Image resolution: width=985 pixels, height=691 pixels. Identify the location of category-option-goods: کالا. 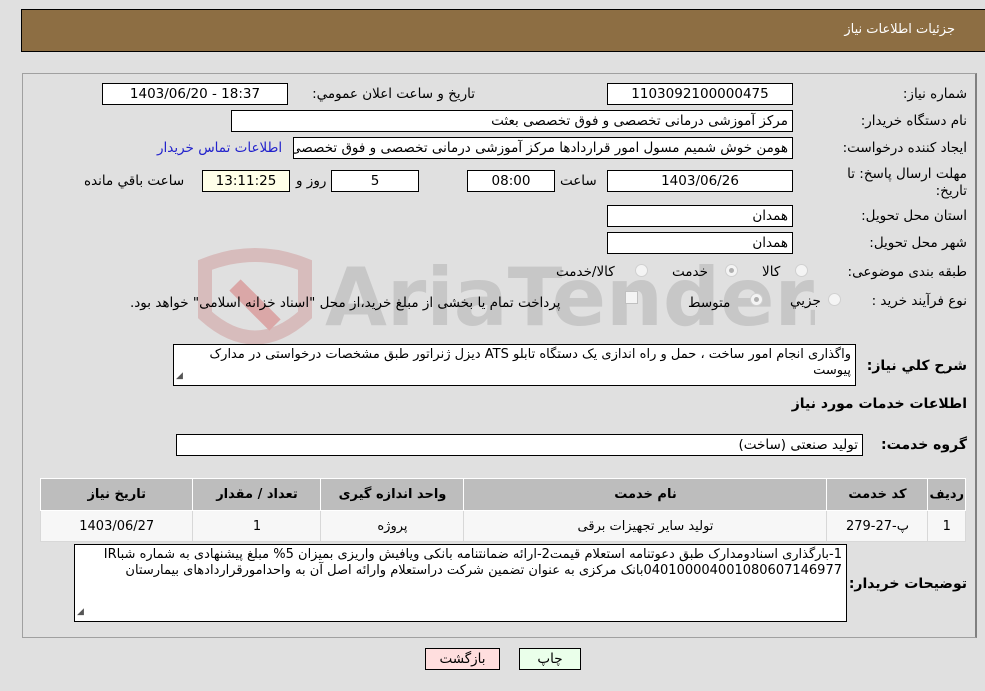
(771, 272).